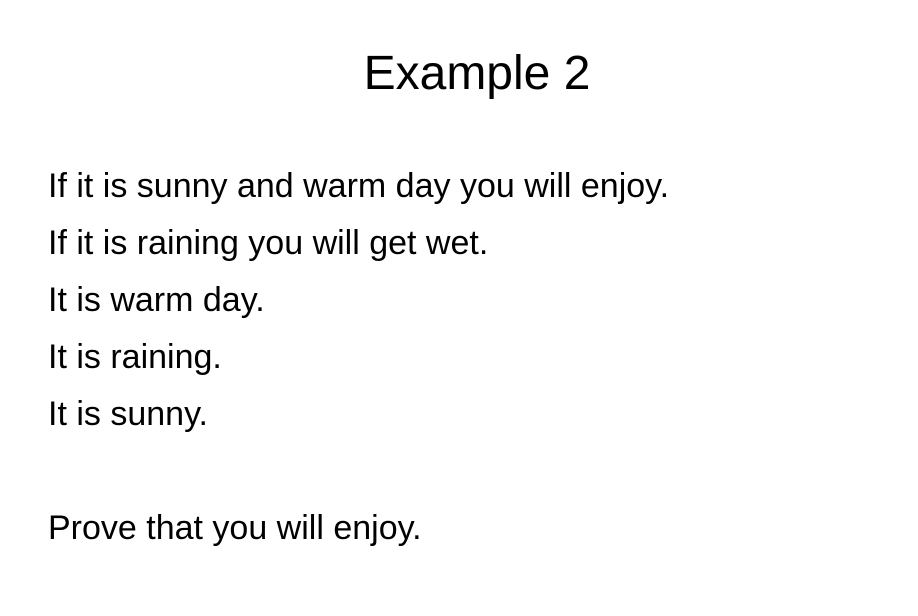 This screenshot has width=918, height=616. Describe the element at coordinates (477, 73) in the screenshot. I see `slide-title: Example 2` at that location.